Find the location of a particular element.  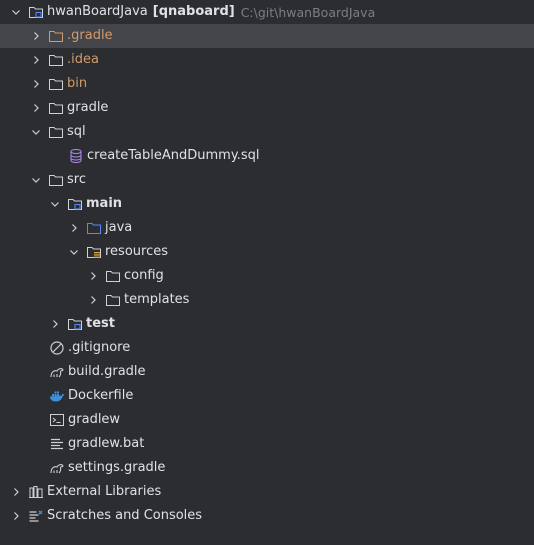

folder-label: bin is located at coordinates (77, 83).